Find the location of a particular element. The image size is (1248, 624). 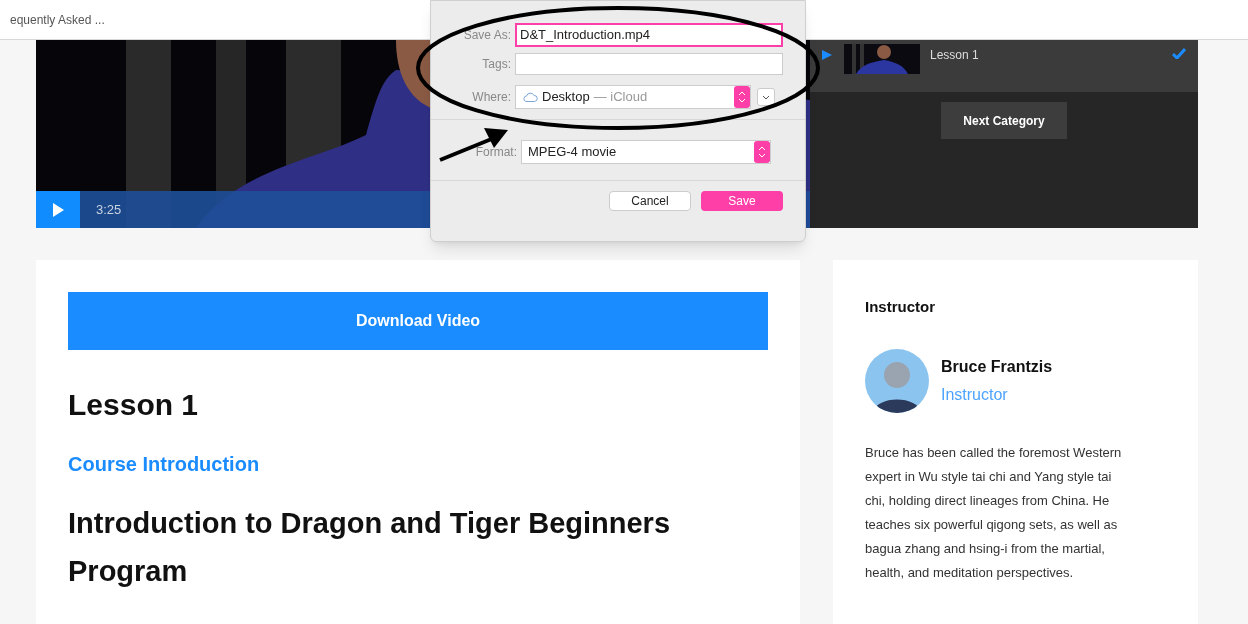

next-category-button: Next Category is located at coordinates (1004, 120).